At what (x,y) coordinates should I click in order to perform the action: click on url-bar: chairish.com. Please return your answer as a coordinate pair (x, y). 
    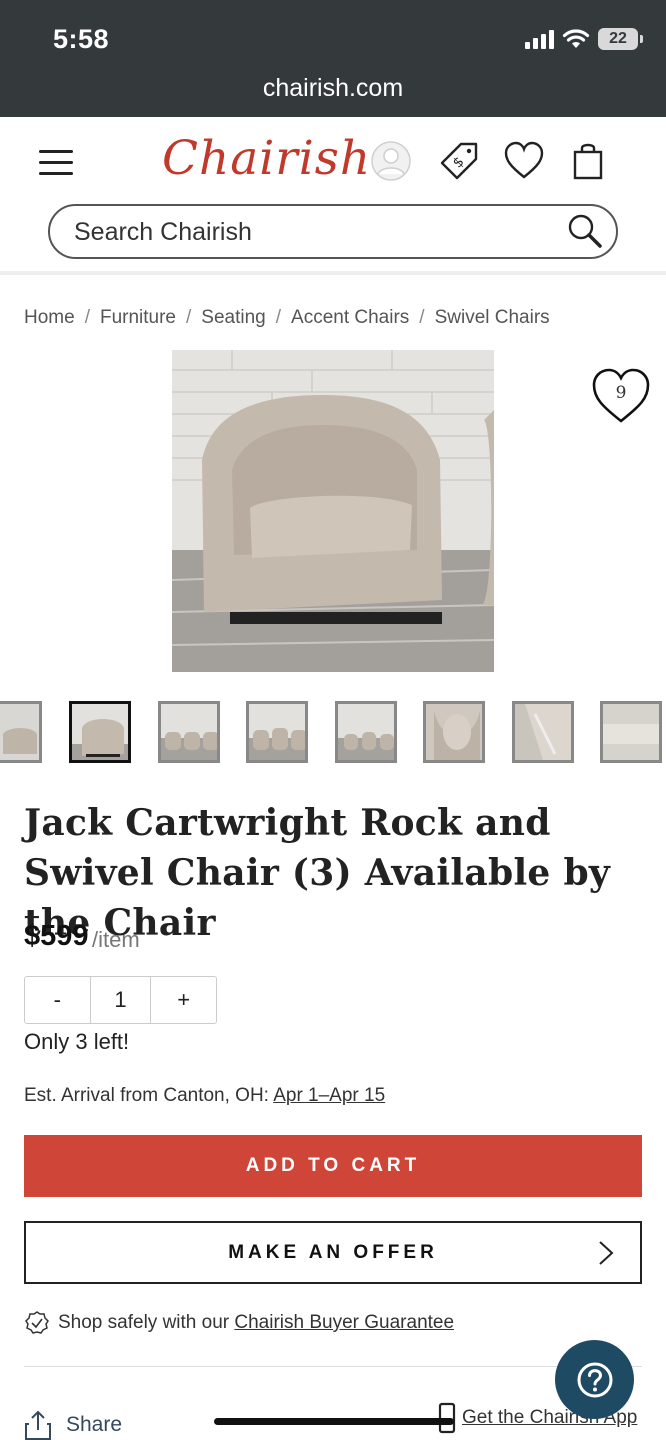
    Looking at the image, I should click on (333, 88).